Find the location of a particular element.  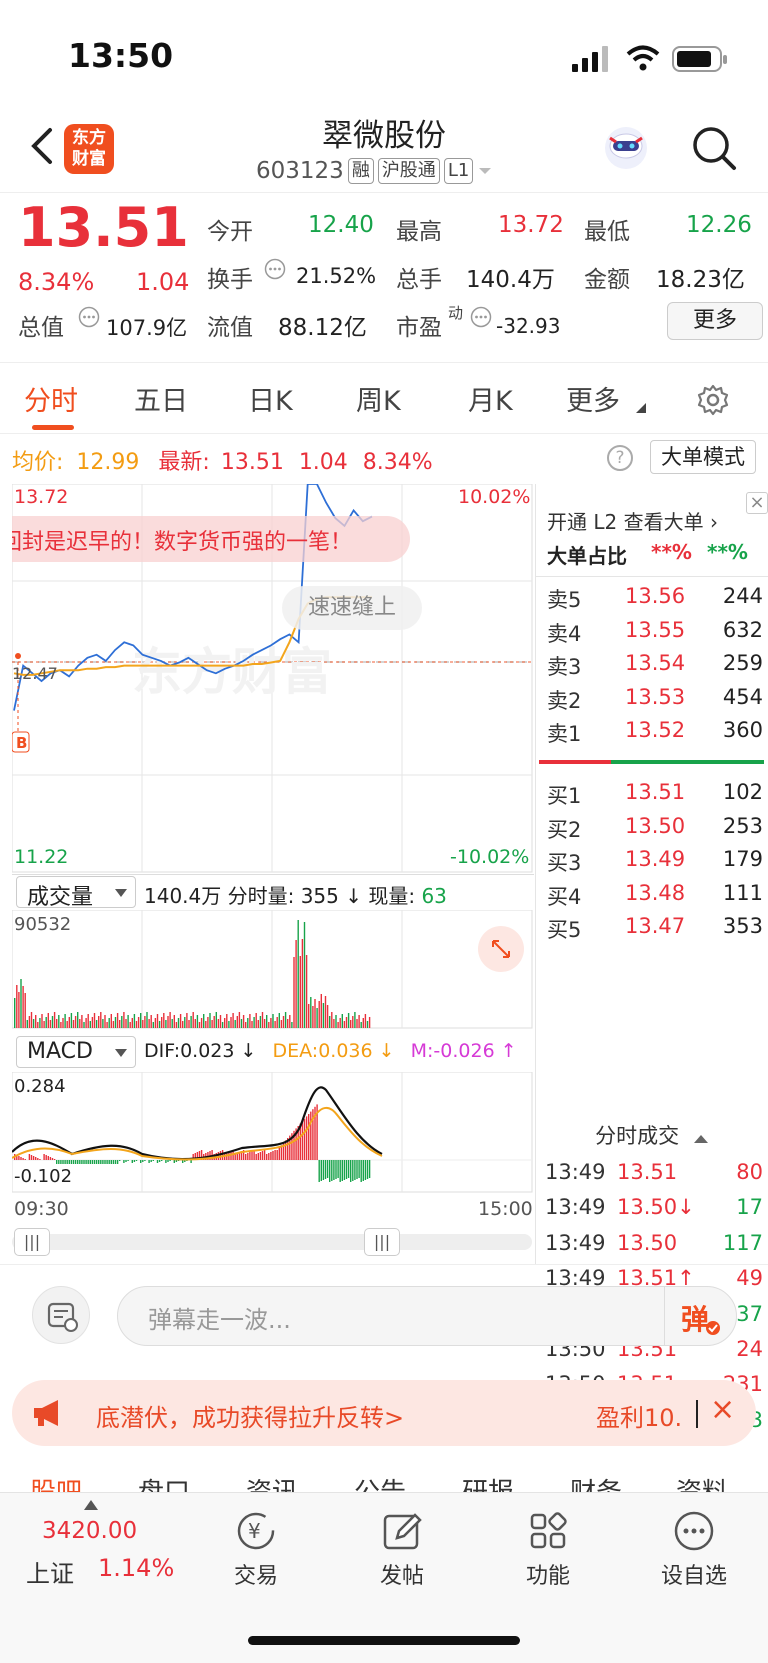

range-handle-left: ||| is located at coordinates (32, 1242).